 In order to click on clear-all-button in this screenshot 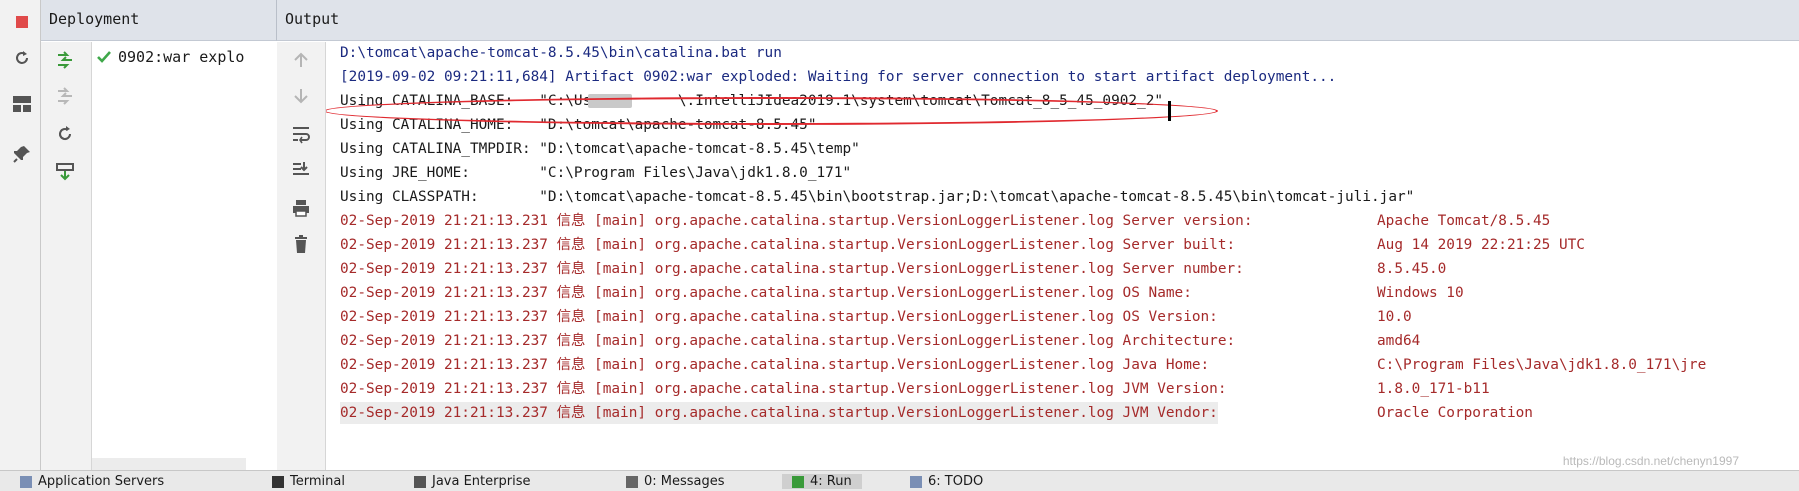, I will do `click(301, 244)`.